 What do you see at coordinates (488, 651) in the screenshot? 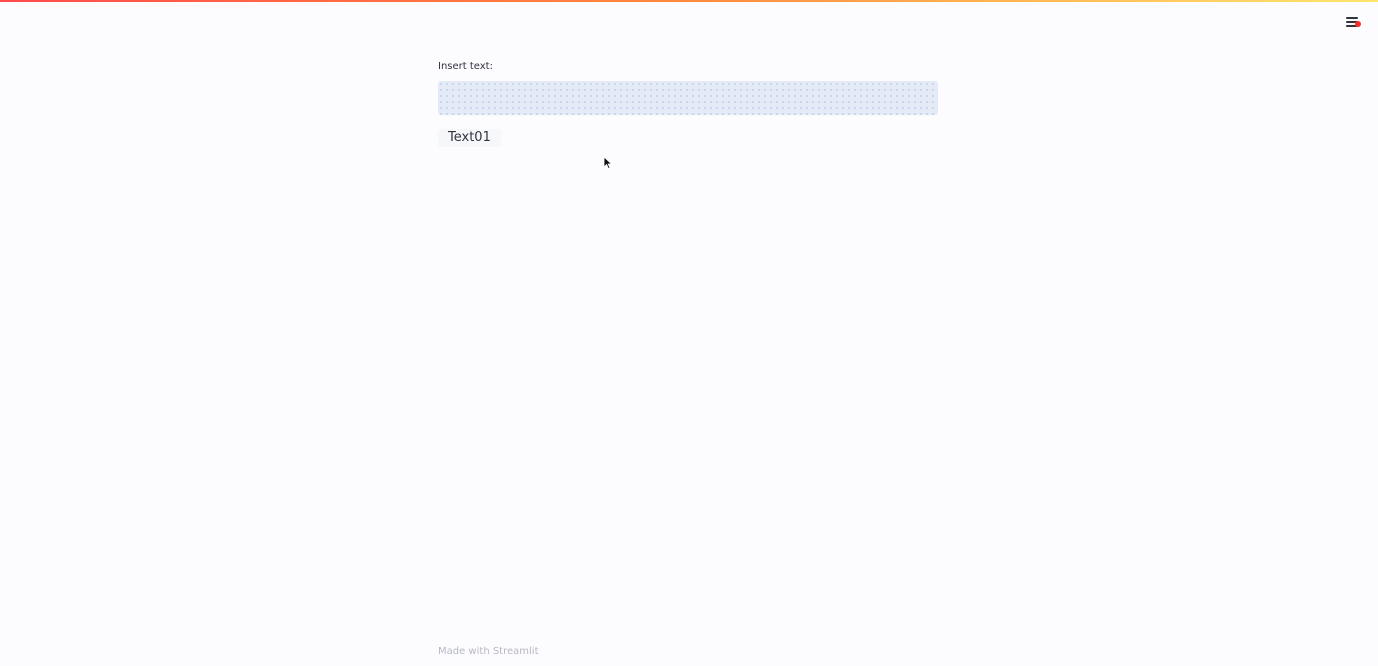
I see `footer-credit: Made with Streamlit` at bounding box center [488, 651].